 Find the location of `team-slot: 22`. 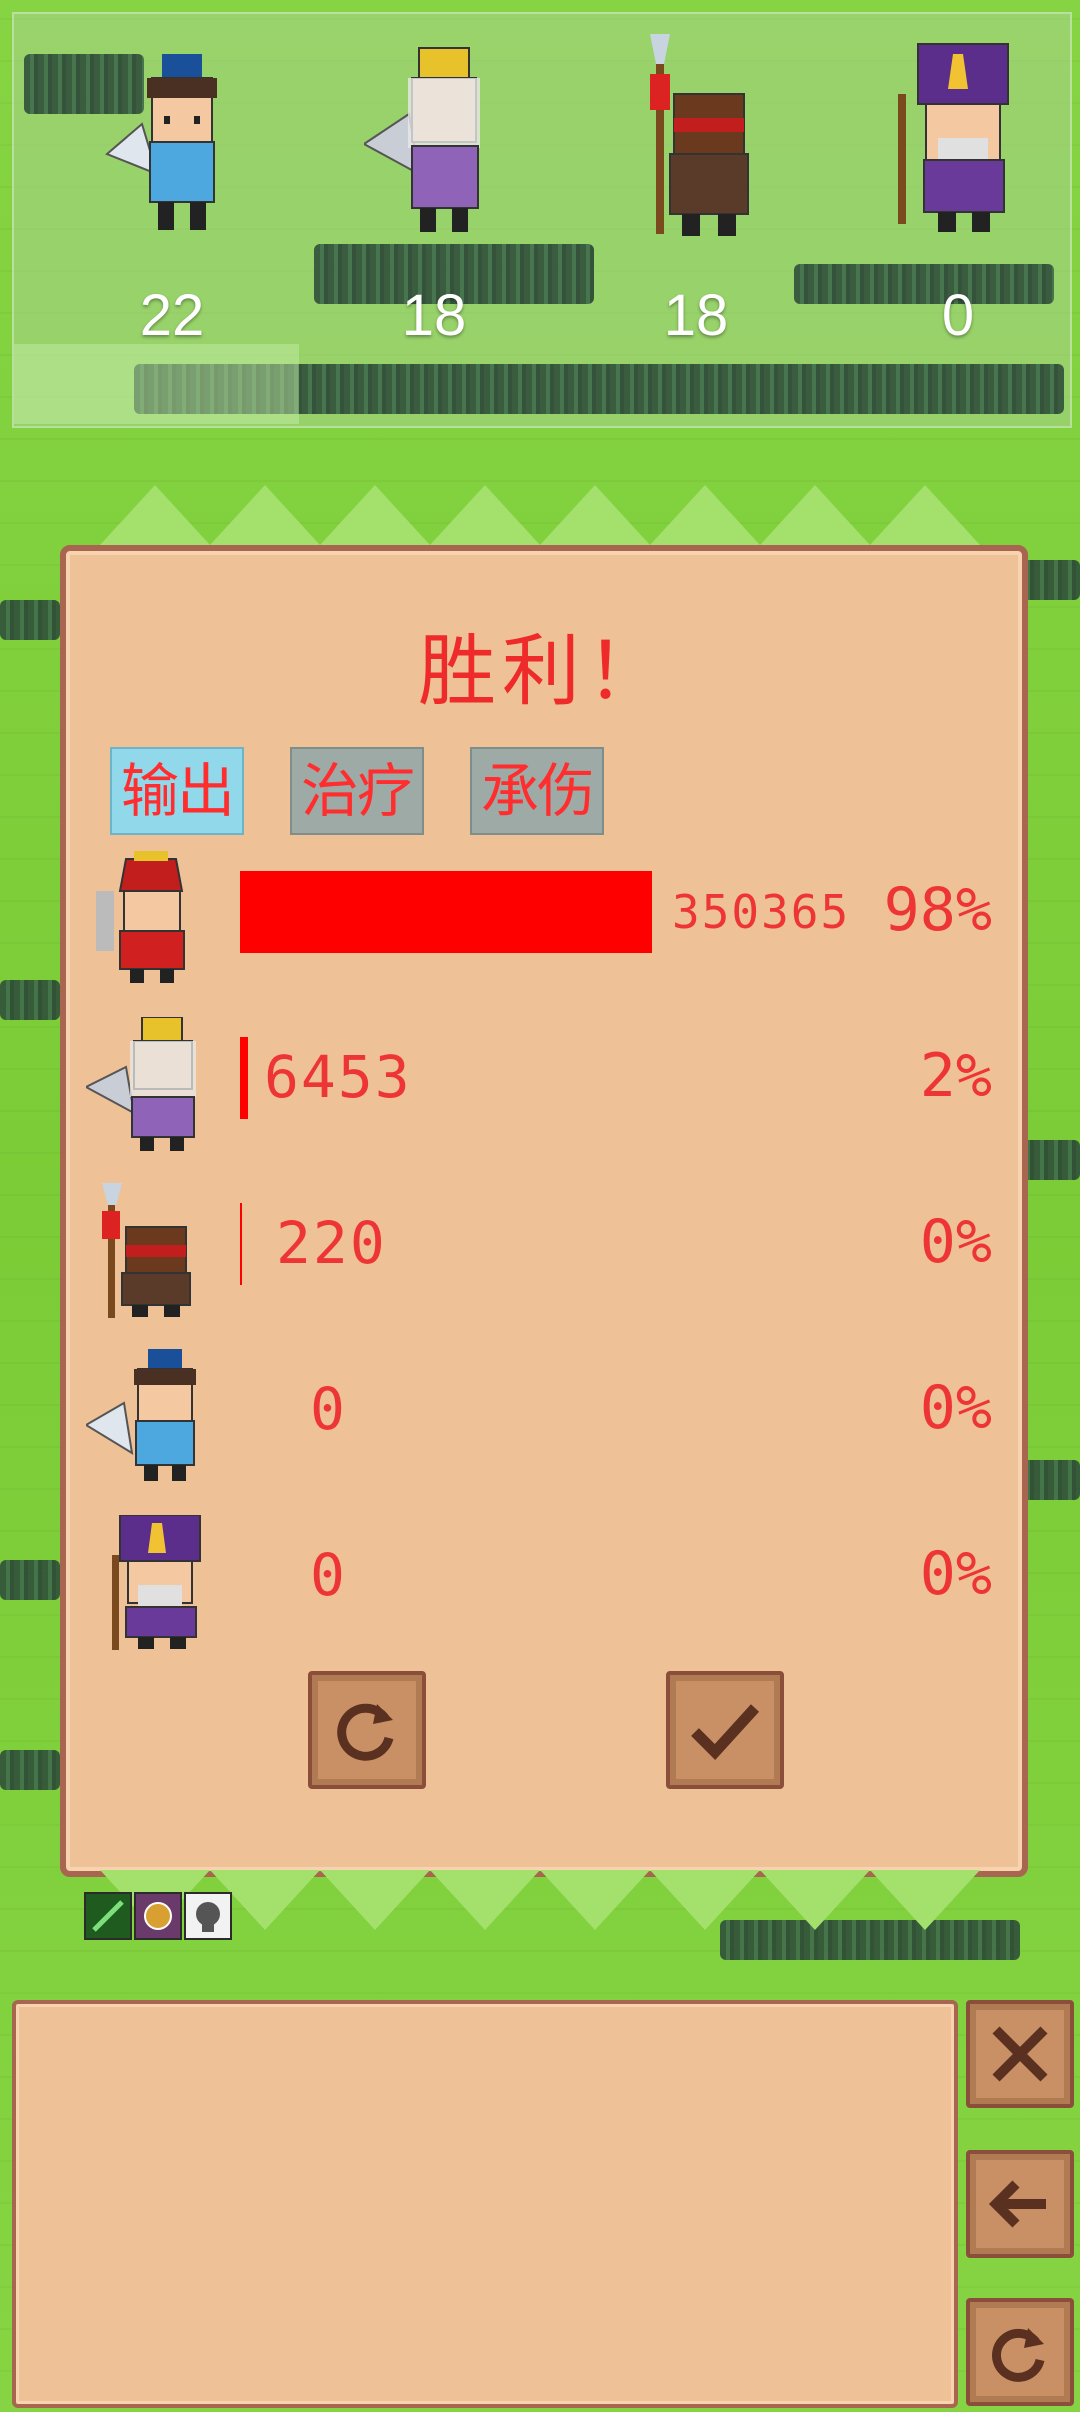

team-slot: 22 is located at coordinates (172, 220).